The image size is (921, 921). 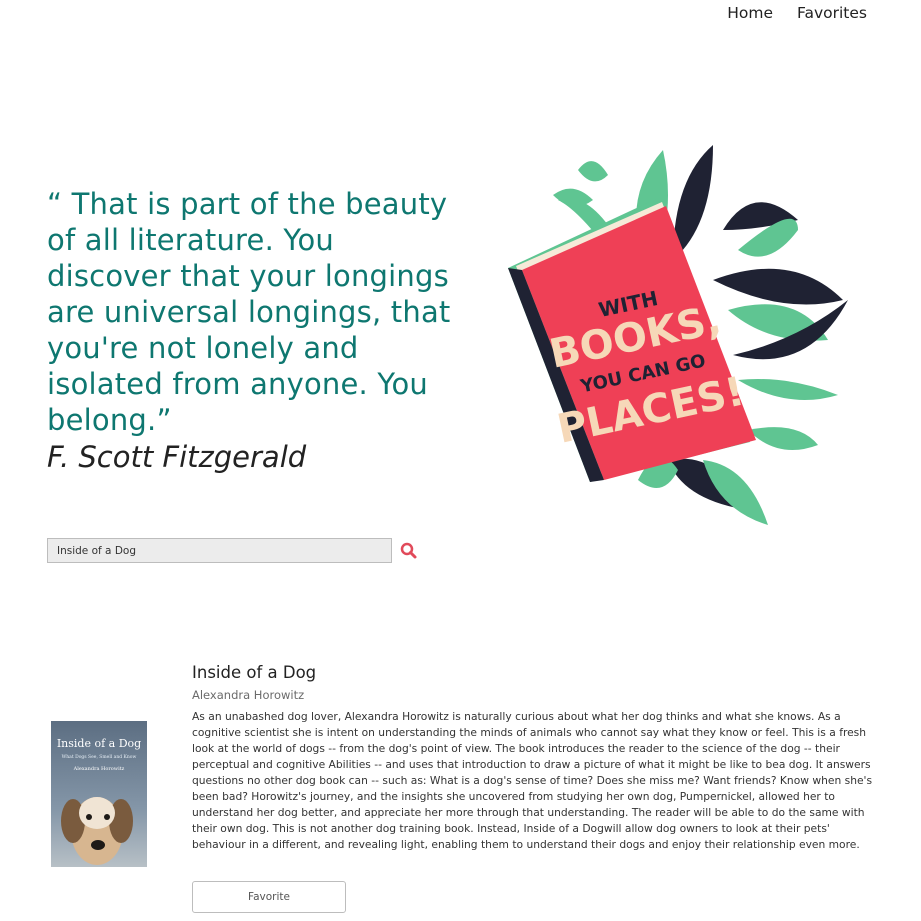 I want to click on top-nav: Home Favorites, so click(x=797, y=13).